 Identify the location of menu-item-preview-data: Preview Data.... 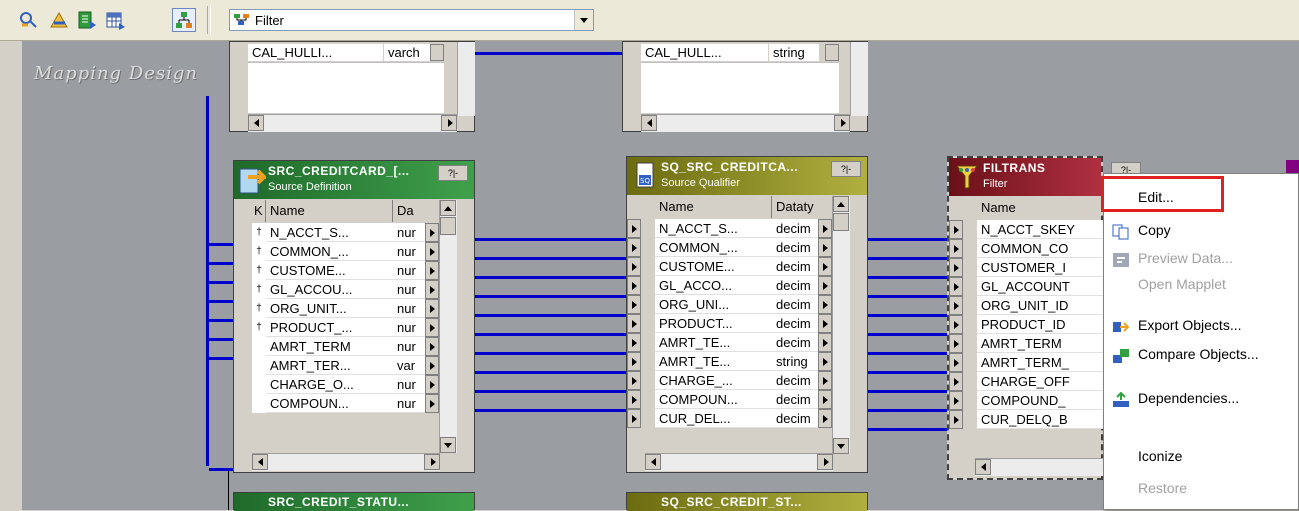
(1201, 258).